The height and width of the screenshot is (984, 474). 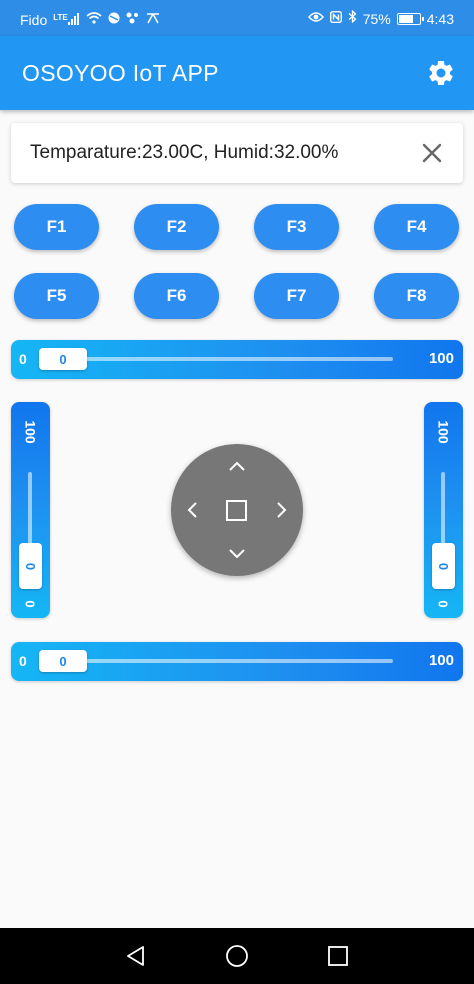 What do you see at coordinates (281, 510) in the screenshot?
I see `chevron-right-icon` at bounding box center [281, 510].